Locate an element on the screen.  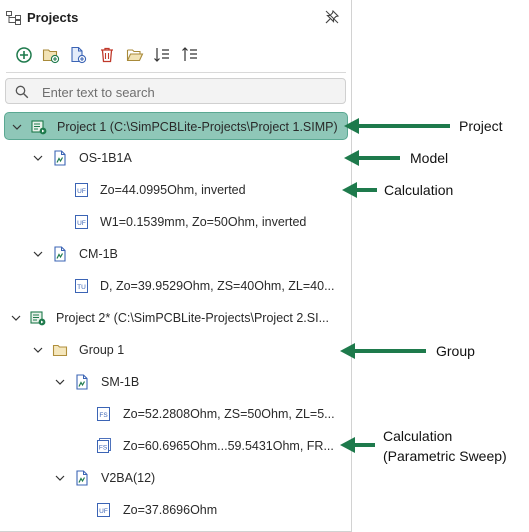
tree-item-model: SM-1B is located at coordinates (176, 382).